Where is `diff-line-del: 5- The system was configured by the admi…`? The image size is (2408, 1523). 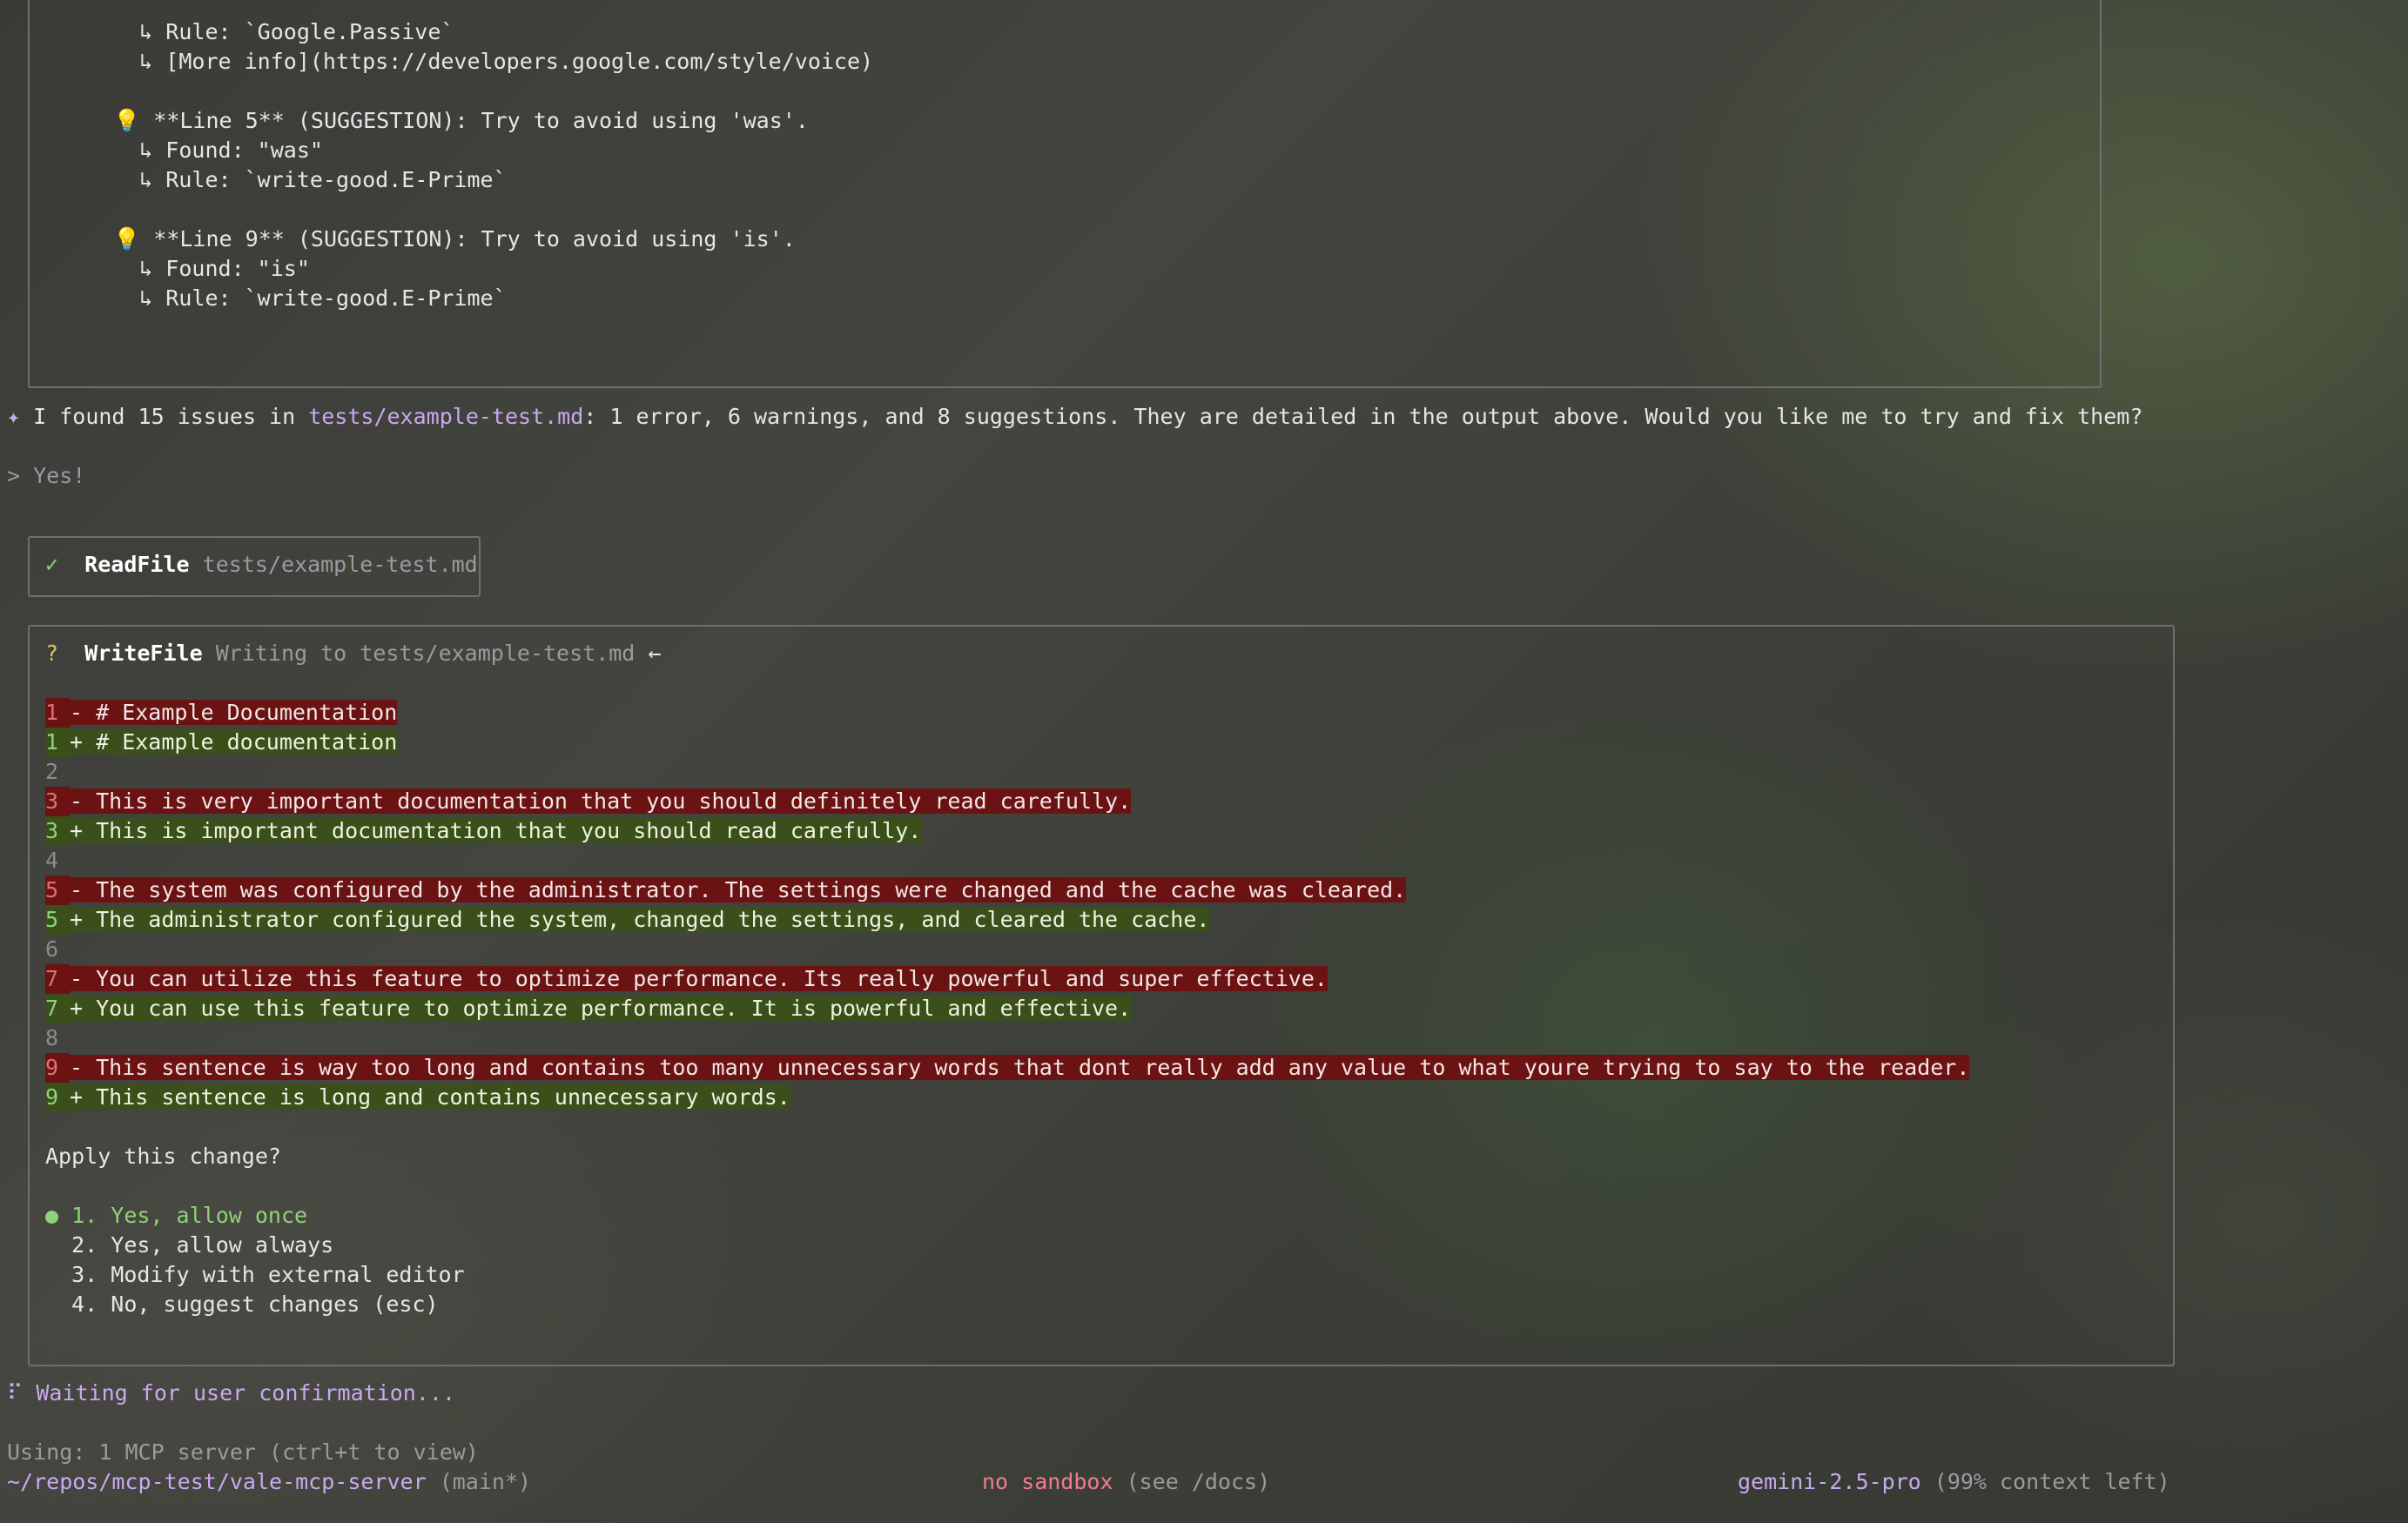 diff-line-del: 5- The system was configured by the admi… is located at coordinates (726, 891).